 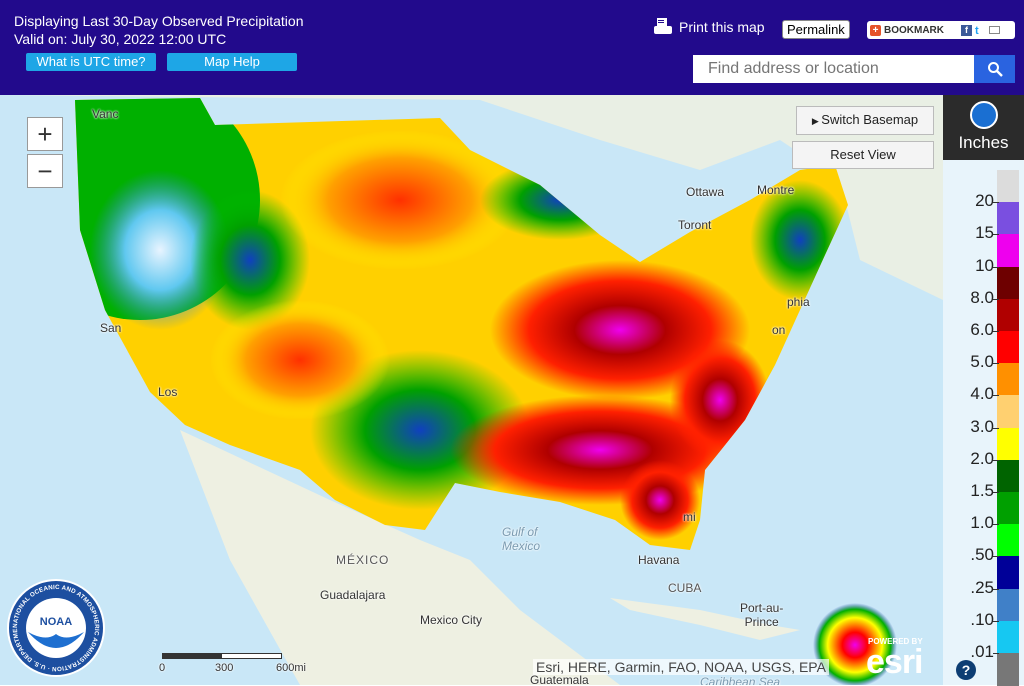 I want to click on legend-tick-label: 2.0, so click(x=982, y=458).